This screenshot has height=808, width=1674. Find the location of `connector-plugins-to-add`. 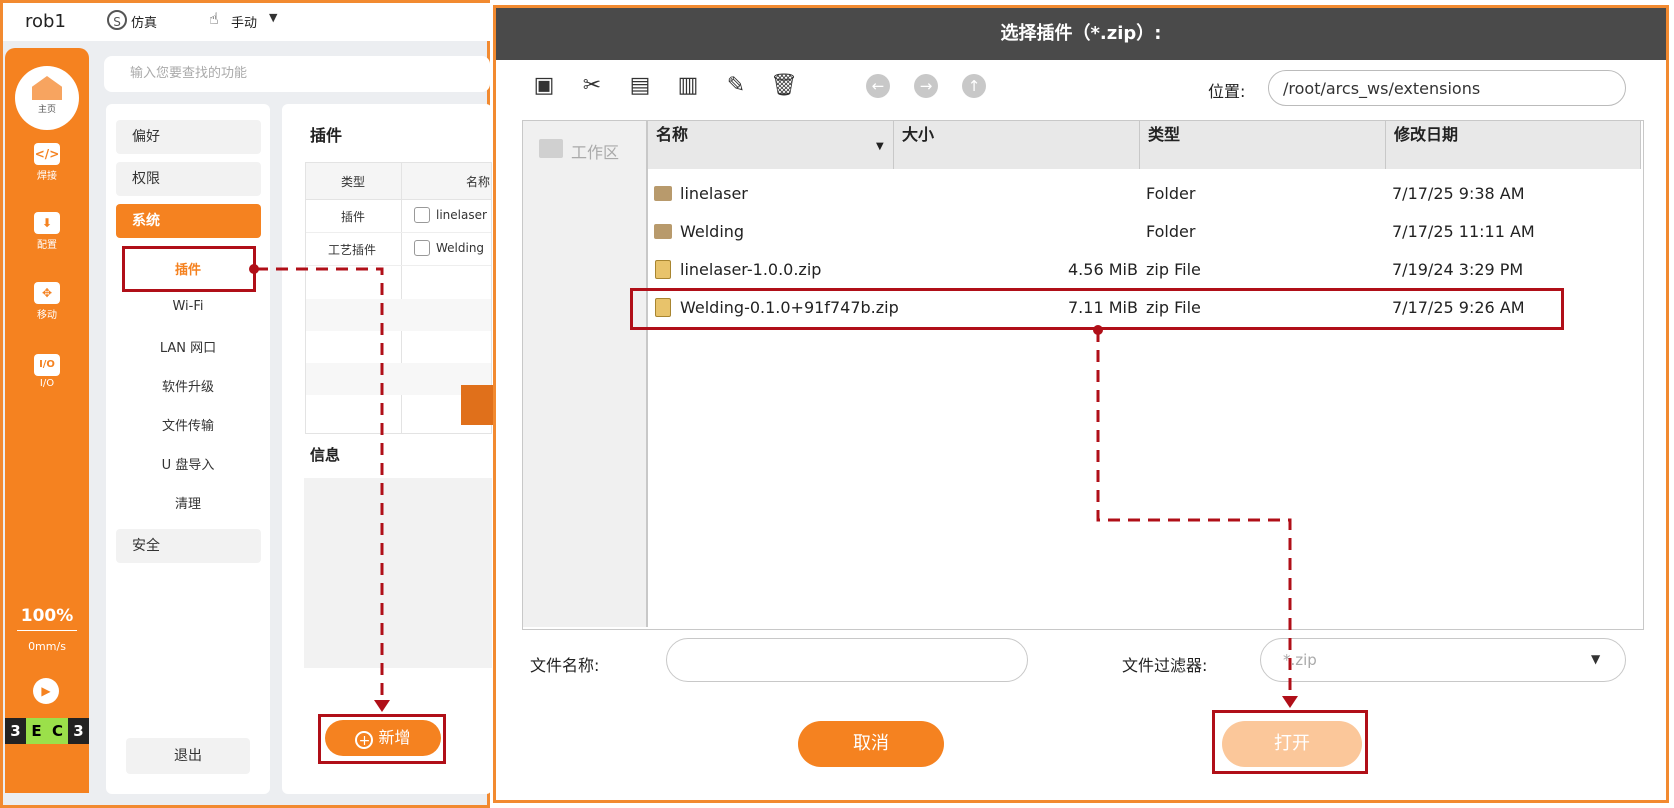

connector-plugins-to-add is located at coordinates (320, 483).